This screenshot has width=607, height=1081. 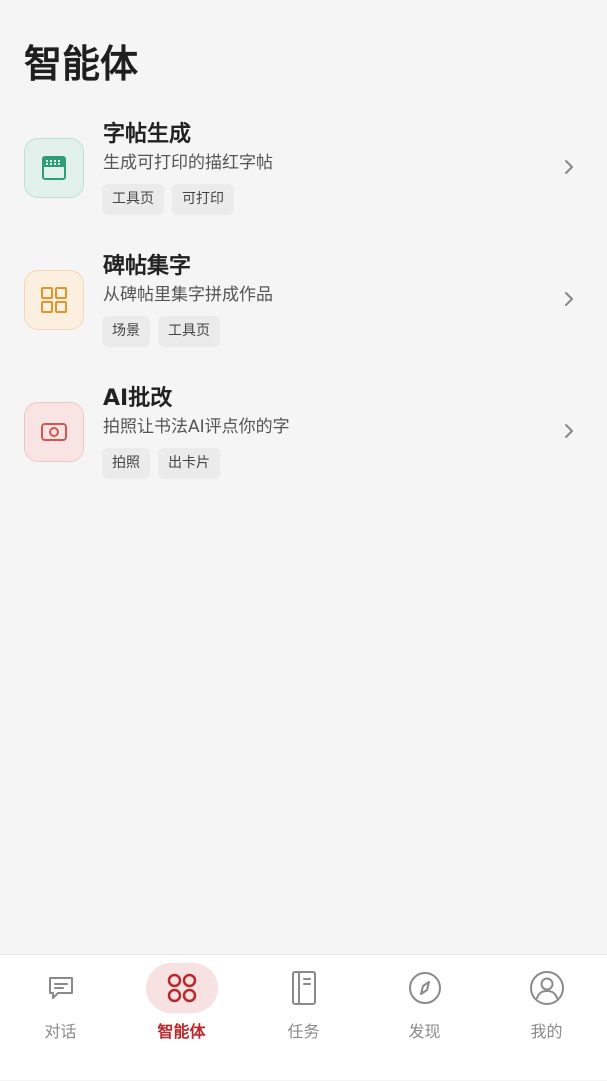 What do you see at coordinates (126, 463) in the screenshot?
I see `tag: 拍照` at bounding box center [126, 463].